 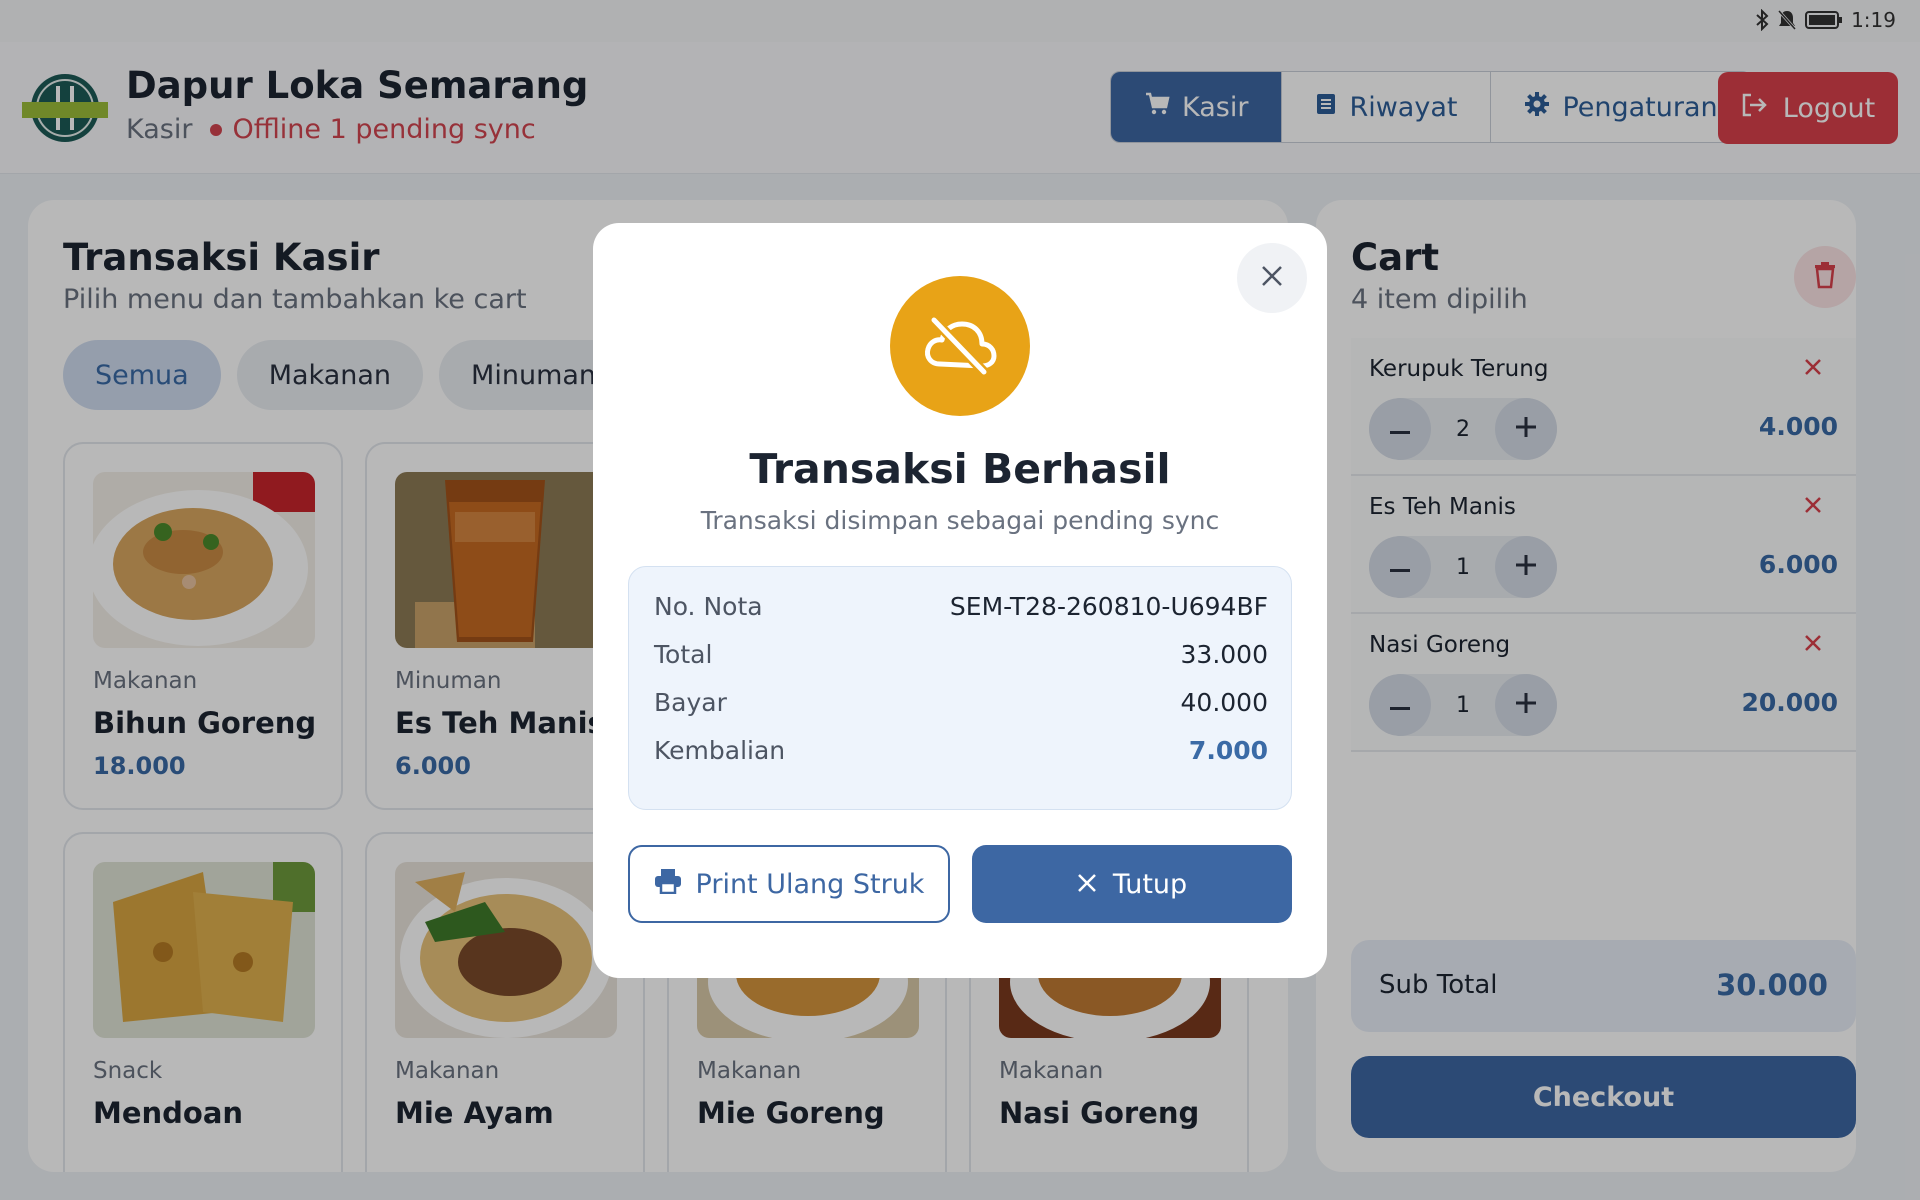 What do you see at coordinates (961, 654) in the screenshot?
I see `summary-row-total: Total 33.000` at bounding box center [961, 654].